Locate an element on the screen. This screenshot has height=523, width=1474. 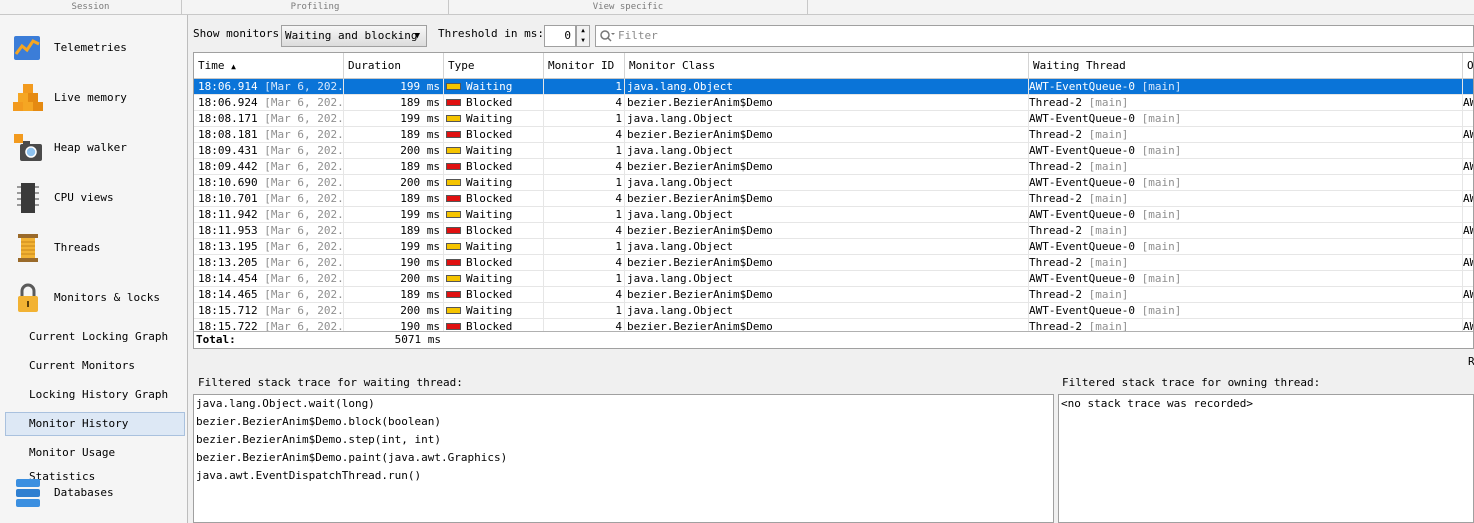
column-header-owning-thread: Ow is located at coordinates (1468, 66).